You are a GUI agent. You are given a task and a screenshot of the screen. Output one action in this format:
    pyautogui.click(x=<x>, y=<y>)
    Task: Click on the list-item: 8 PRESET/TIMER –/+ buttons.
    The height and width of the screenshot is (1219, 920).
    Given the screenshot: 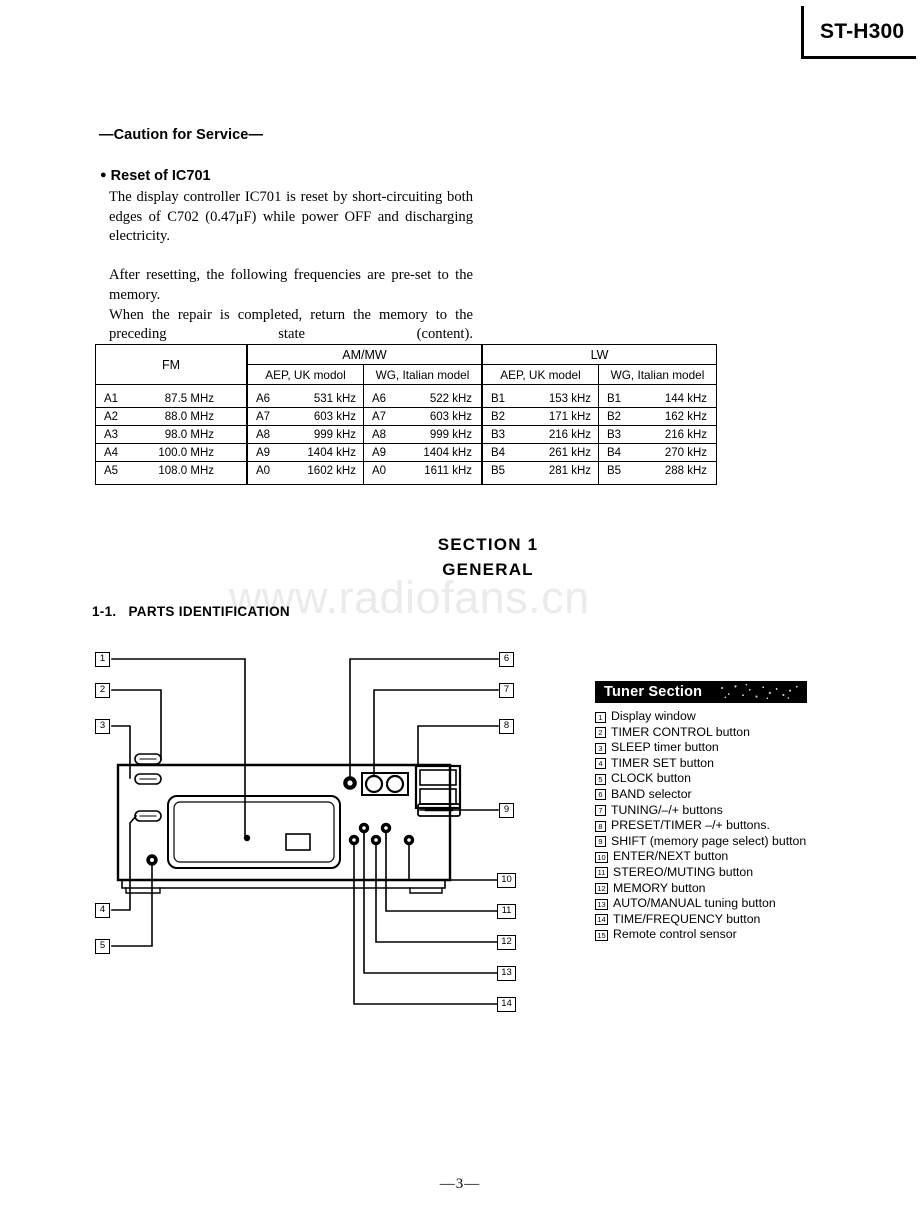 What is the action you would take?
    pyautogui.click(x=701, y=825)
    